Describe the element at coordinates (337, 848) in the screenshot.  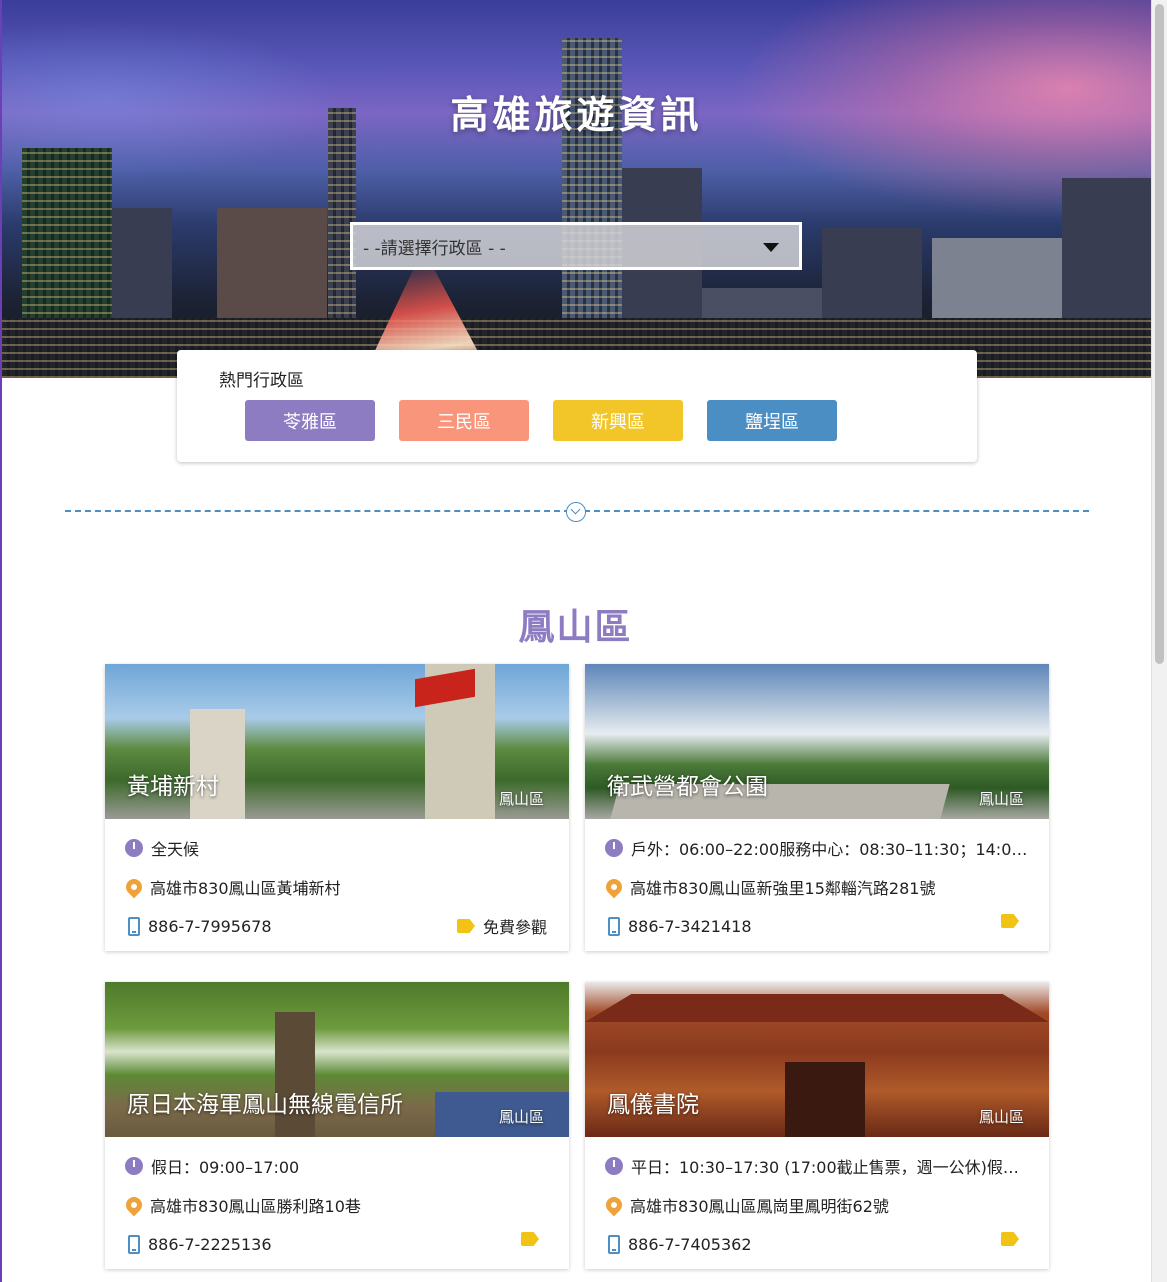
I see `hours-row: 全天候` at that location.